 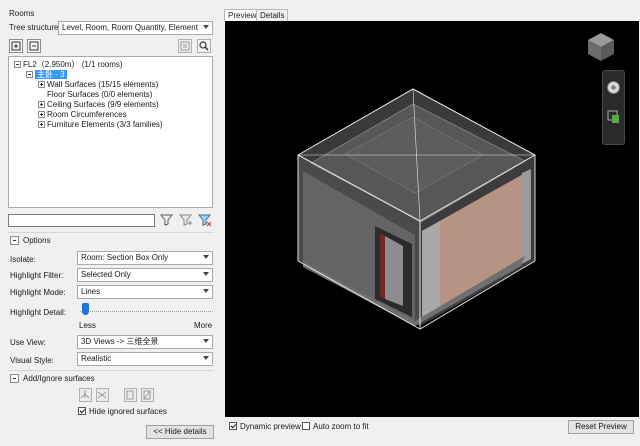 I want to click on filter-clear-icon, so click(x=204, y=220).